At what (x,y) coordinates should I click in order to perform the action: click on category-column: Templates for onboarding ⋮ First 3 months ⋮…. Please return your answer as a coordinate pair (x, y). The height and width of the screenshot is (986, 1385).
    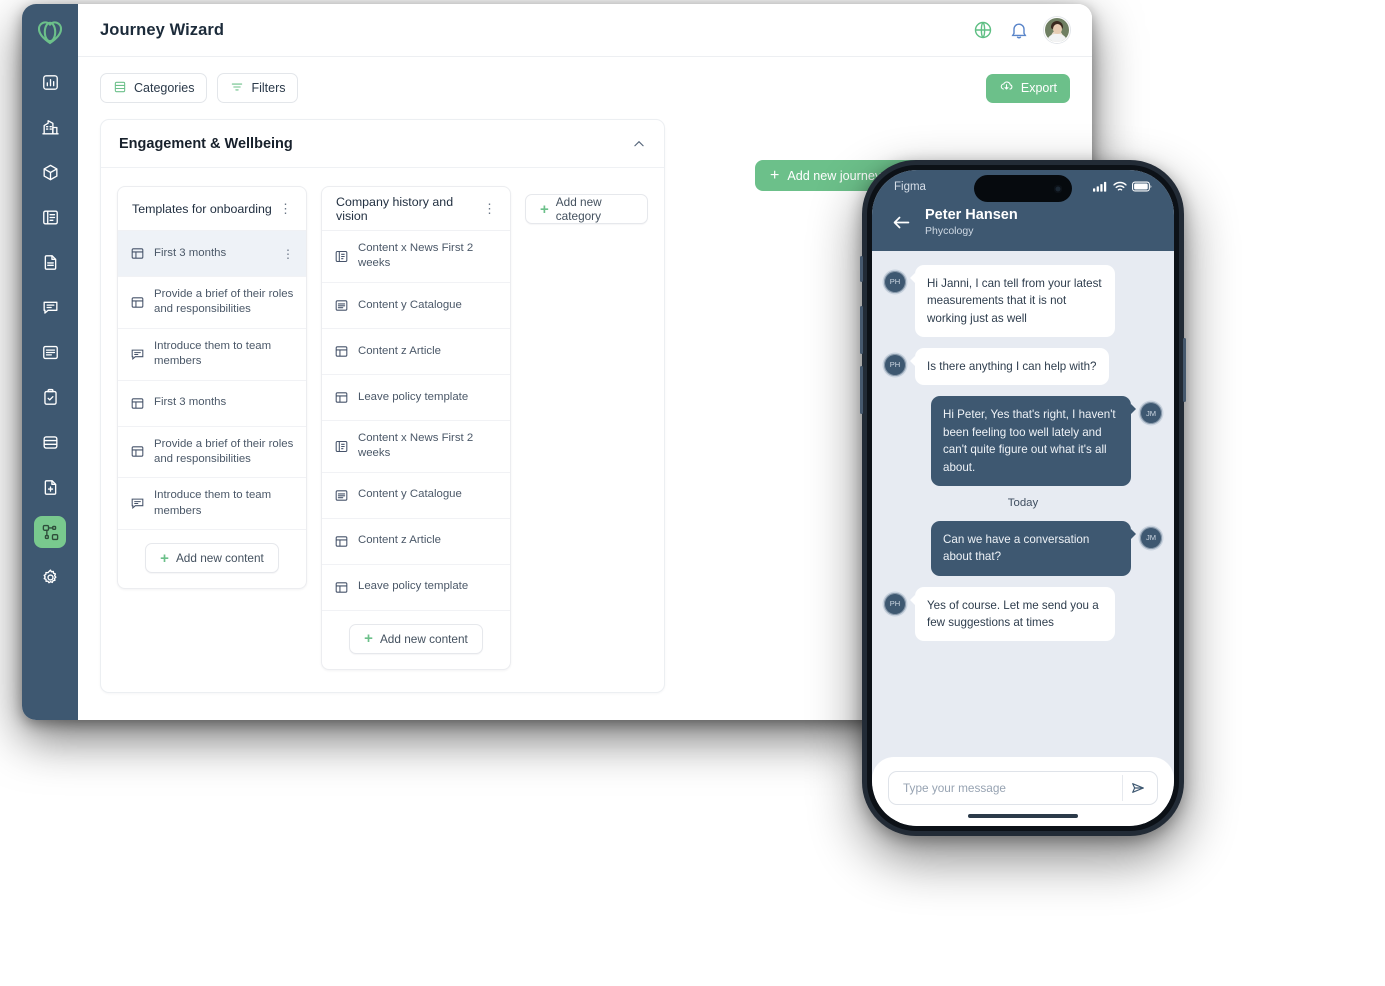
    Looking at the image, I should click on (212, 388).